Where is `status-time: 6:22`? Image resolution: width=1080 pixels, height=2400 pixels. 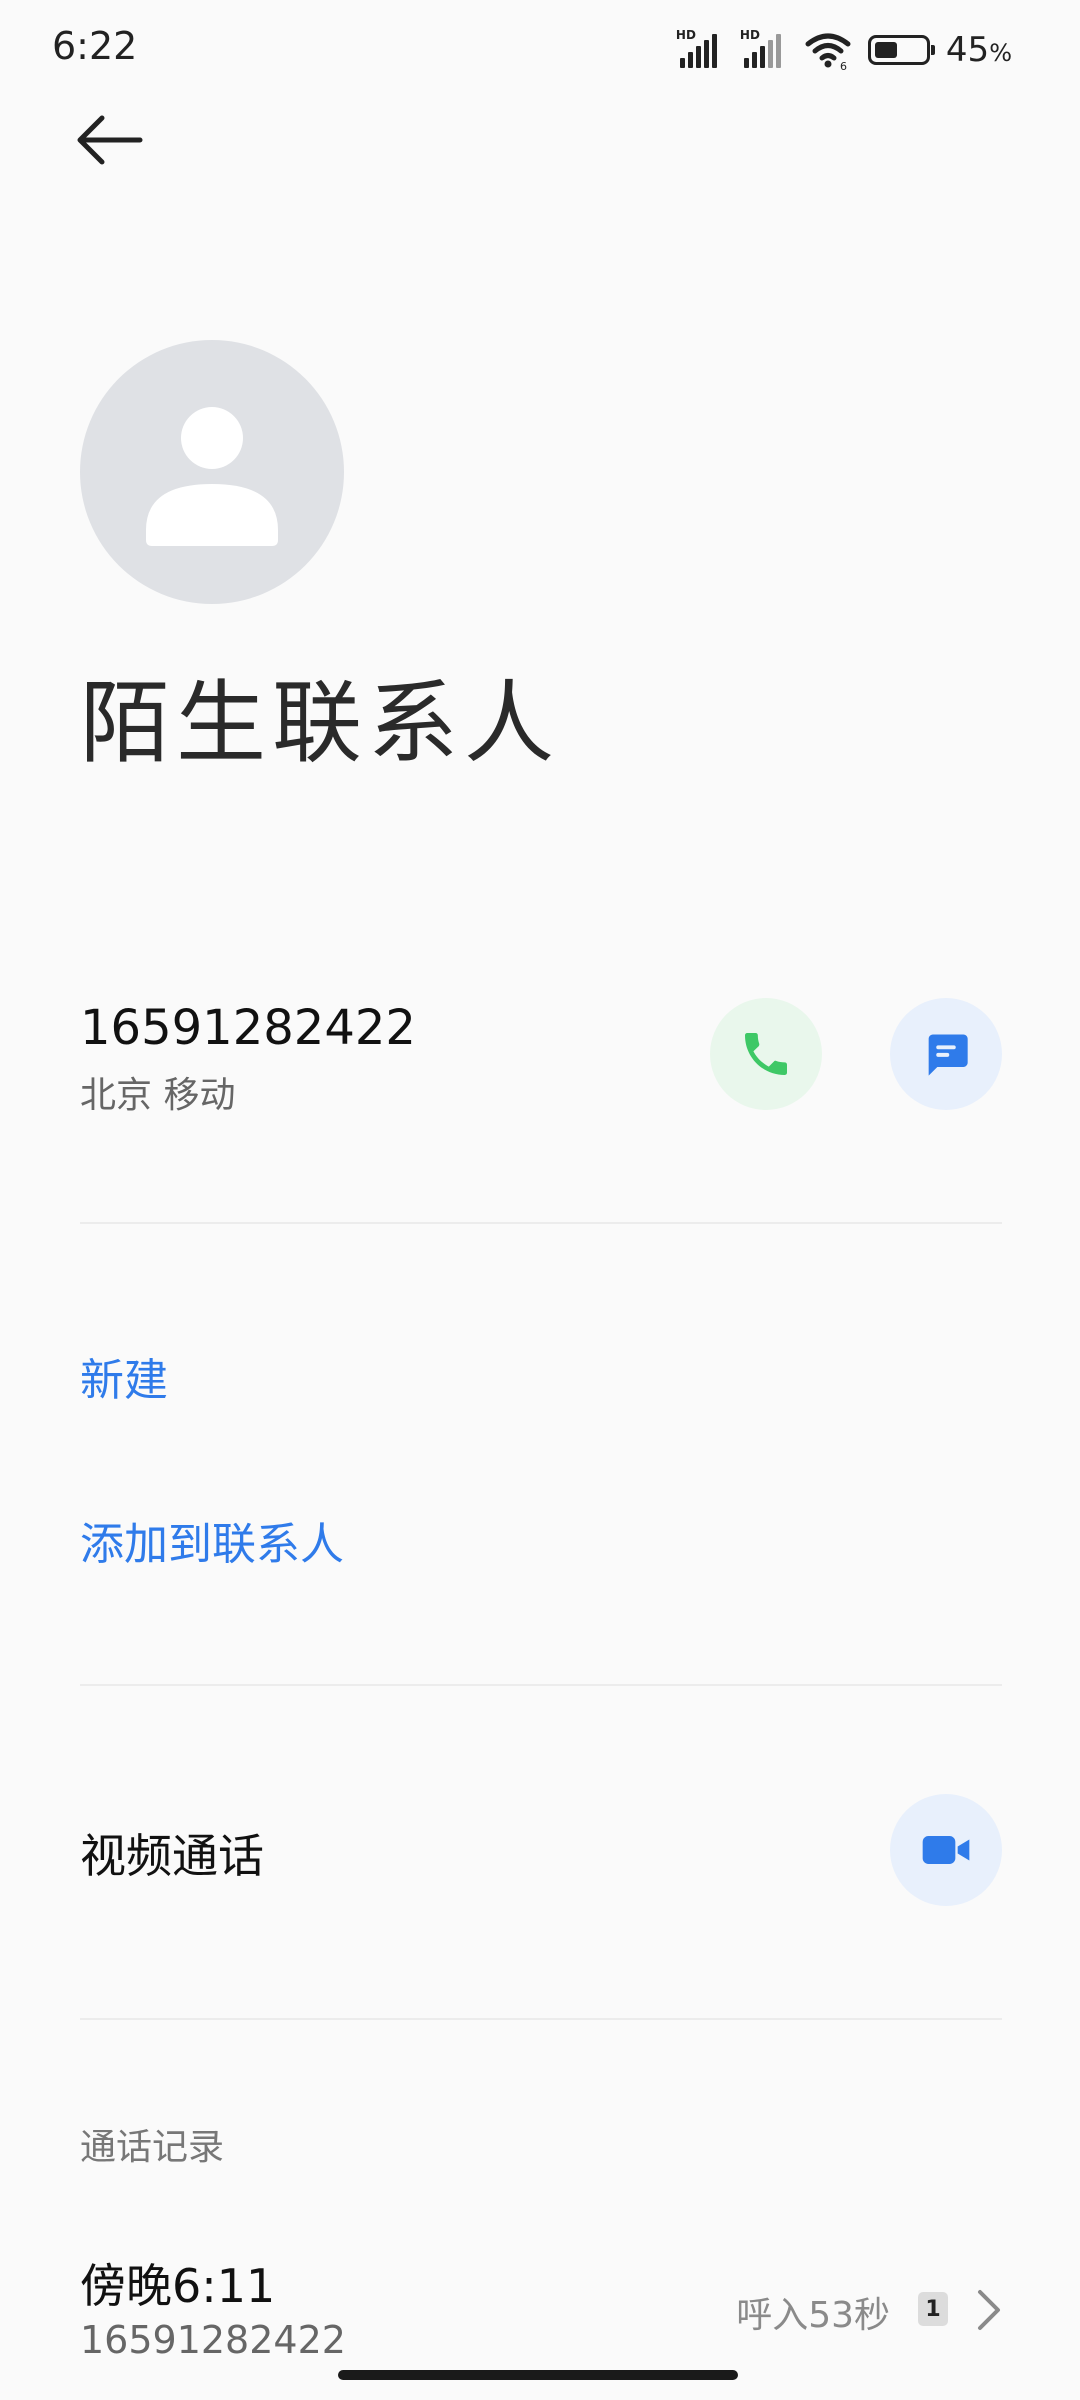
status-time: 6:22 is located at coordinates (95, 46).